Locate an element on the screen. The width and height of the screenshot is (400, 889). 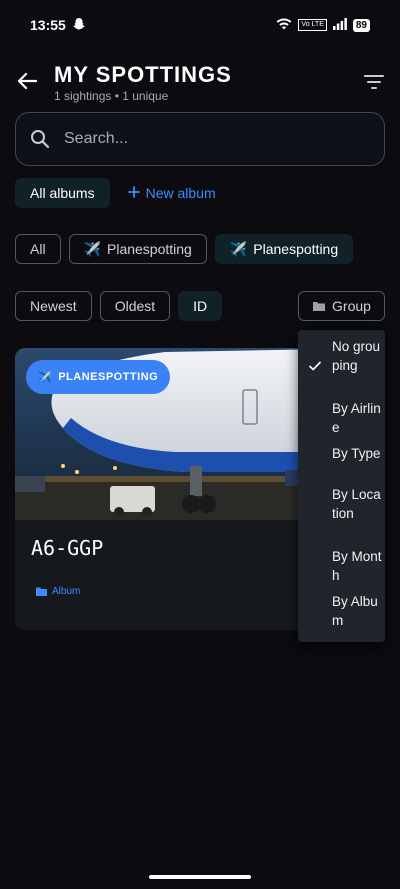
category-chip-all: All is located at coordinates (38, 249).